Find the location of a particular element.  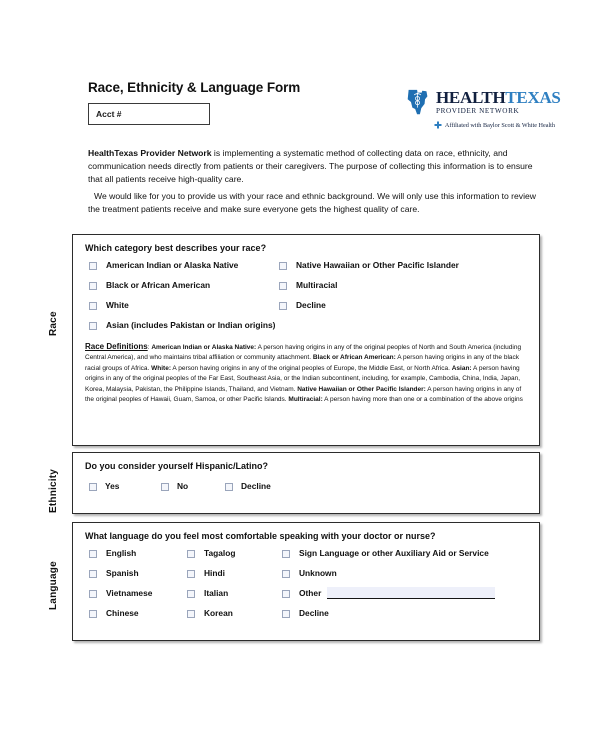

ethnicity-checkbox-yes is located at coordinates (93, 486).